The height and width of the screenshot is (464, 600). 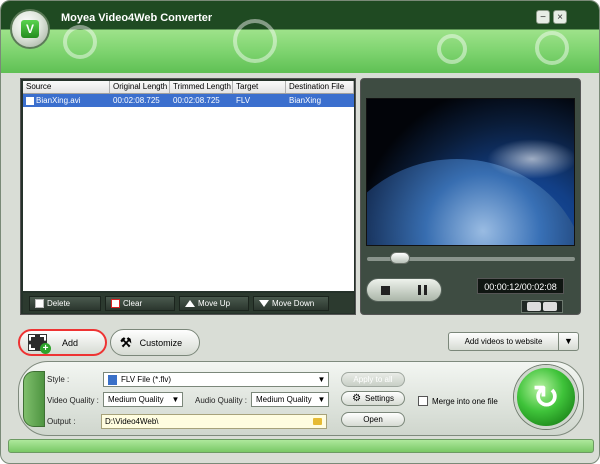 I want to click on move-down-button: Move Down, so click(x=291, y=303).